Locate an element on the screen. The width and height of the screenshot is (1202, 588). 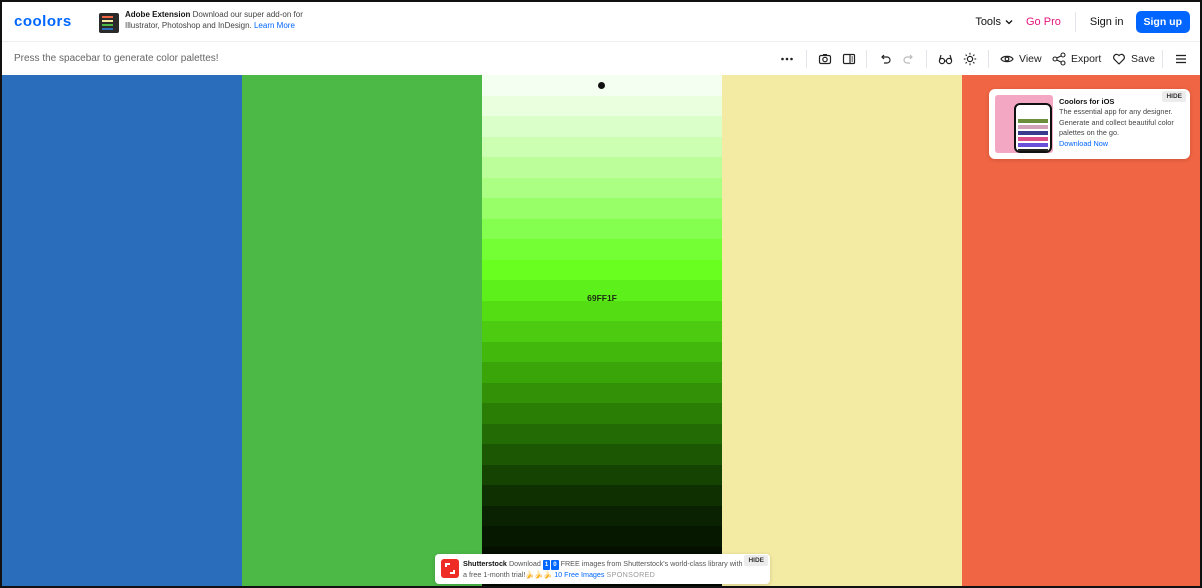
adjust-palette-button is located at coordinates (970, 59).